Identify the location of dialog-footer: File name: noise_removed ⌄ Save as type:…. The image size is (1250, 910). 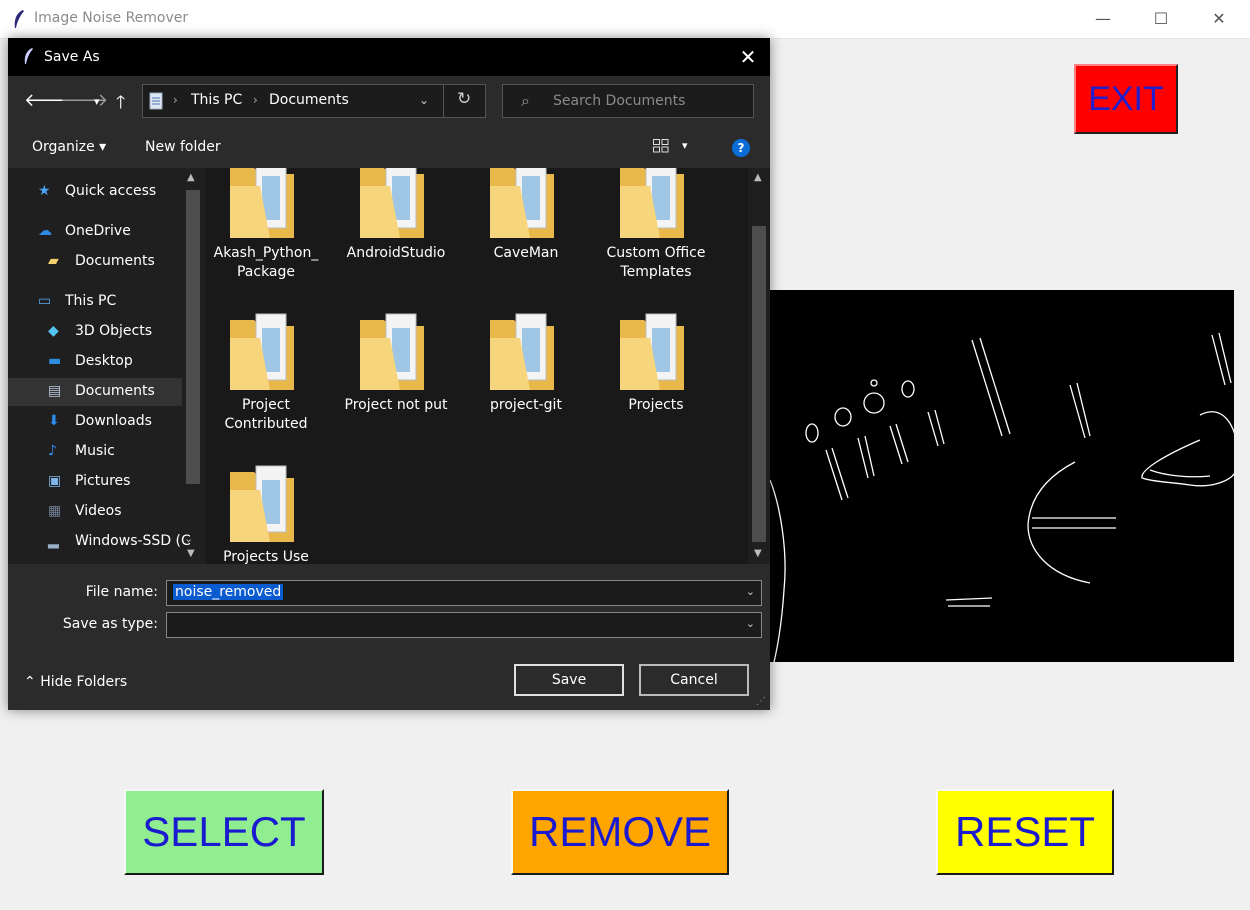
(389, 637).